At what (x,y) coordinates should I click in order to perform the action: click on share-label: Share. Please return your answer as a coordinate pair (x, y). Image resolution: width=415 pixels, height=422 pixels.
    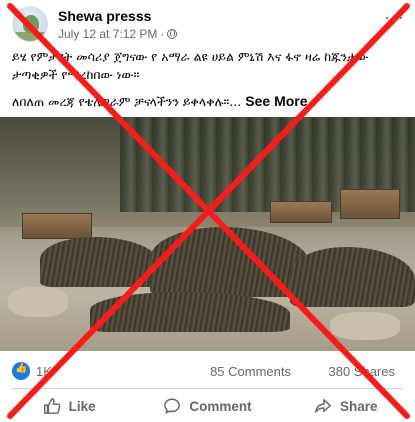
    Looking at the image, I should click on (359, 406).